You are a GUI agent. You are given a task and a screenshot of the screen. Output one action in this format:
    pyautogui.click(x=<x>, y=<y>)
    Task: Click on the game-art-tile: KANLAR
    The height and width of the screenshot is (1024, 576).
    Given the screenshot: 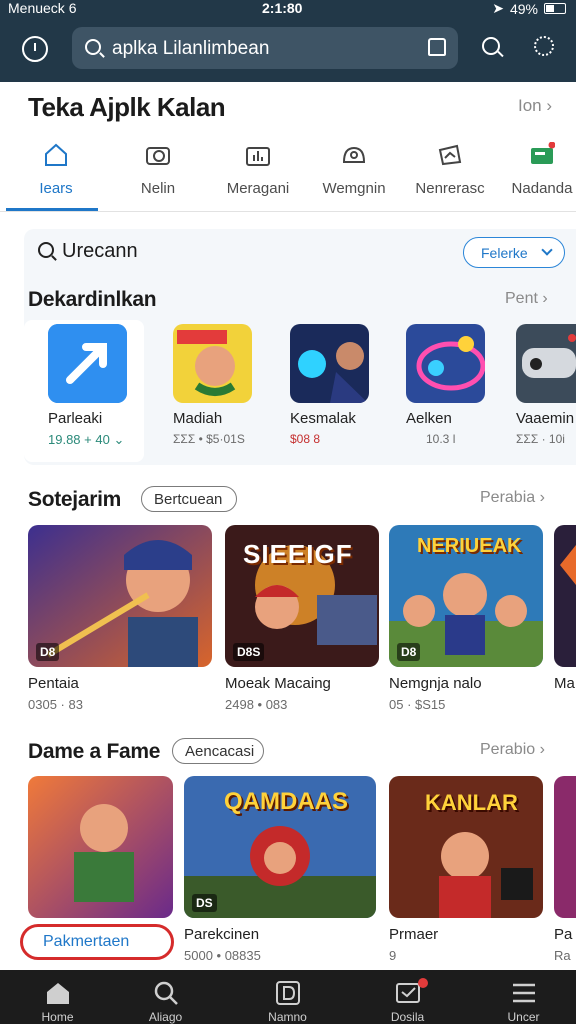 What is the action you would take?
    pyautogui.click(x=466, y=847)
    